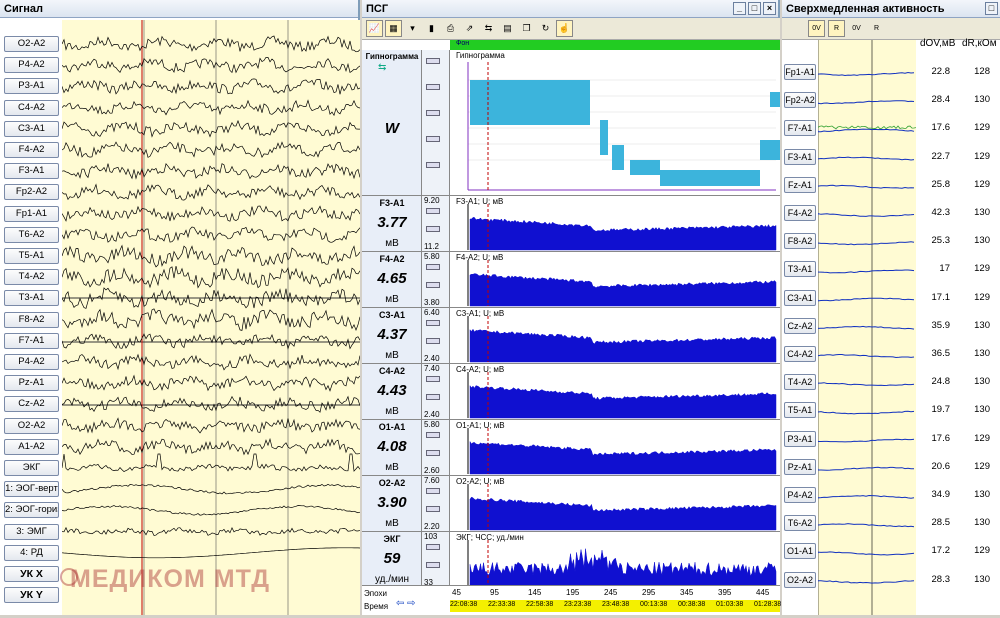  What do you see at coordinates (406, 603) in the screenshot?
I see `nav-arrows-icon: ⇦ ⇨` at bounding box center [406, 603].